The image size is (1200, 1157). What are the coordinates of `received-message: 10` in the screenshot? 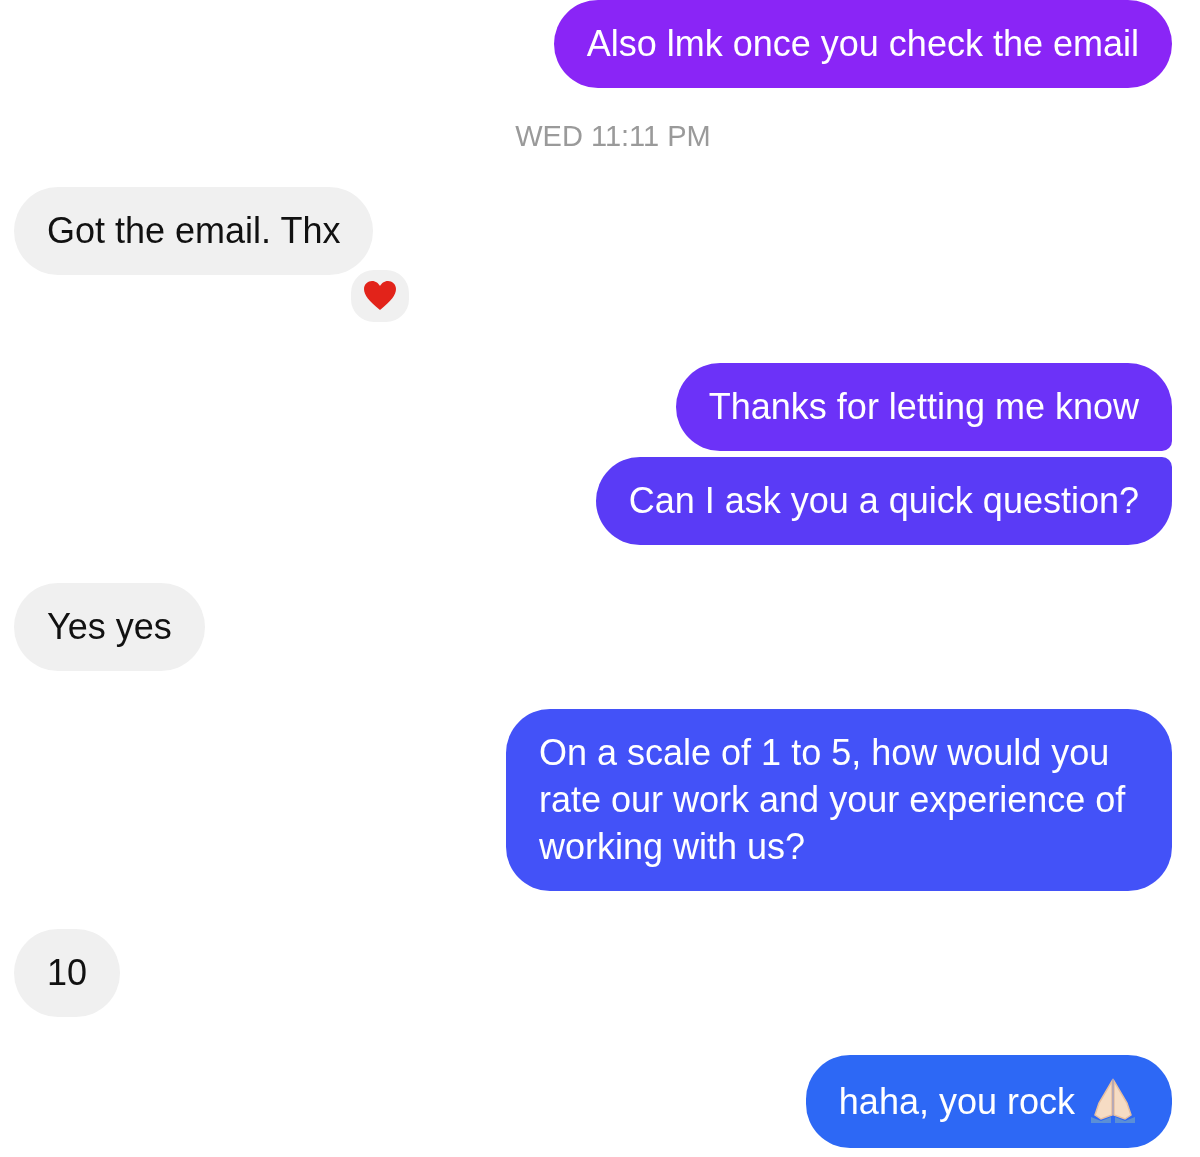 It's located at (67, 973).